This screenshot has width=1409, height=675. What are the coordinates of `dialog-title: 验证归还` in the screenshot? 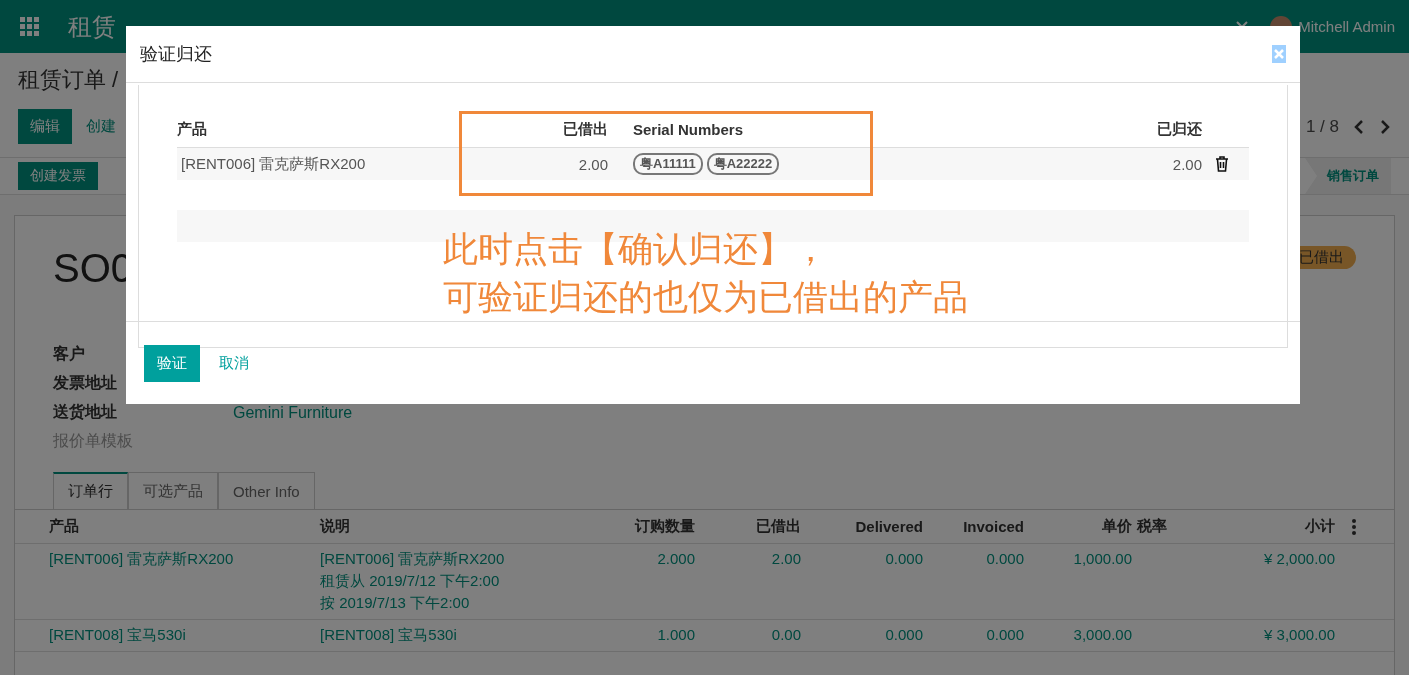 It's located at (176, 54).